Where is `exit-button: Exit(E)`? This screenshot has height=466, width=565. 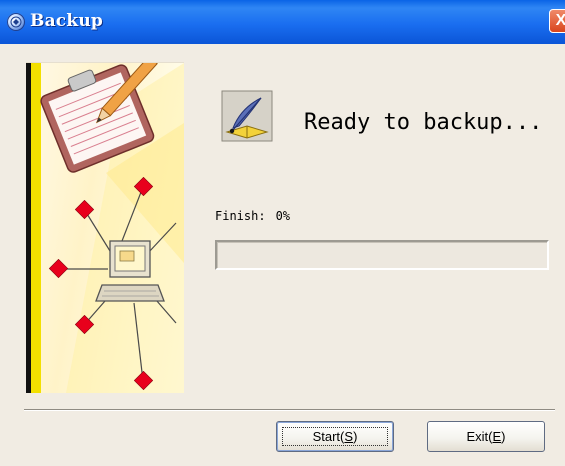
exit-button: Exit(E) is located at coordinates (486, 436).